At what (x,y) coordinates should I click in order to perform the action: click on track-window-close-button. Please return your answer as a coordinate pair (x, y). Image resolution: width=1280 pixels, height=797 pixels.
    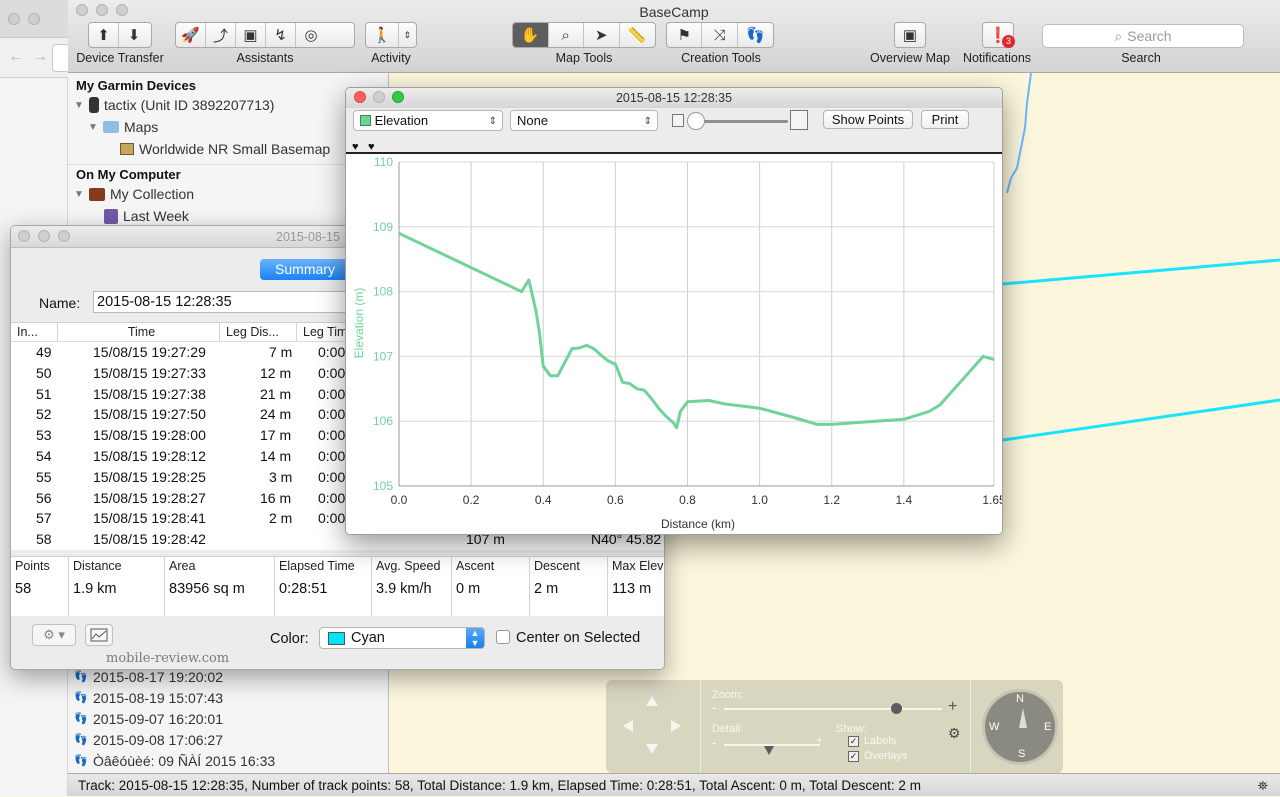
    Looking at the image, I should click on (24, 236).